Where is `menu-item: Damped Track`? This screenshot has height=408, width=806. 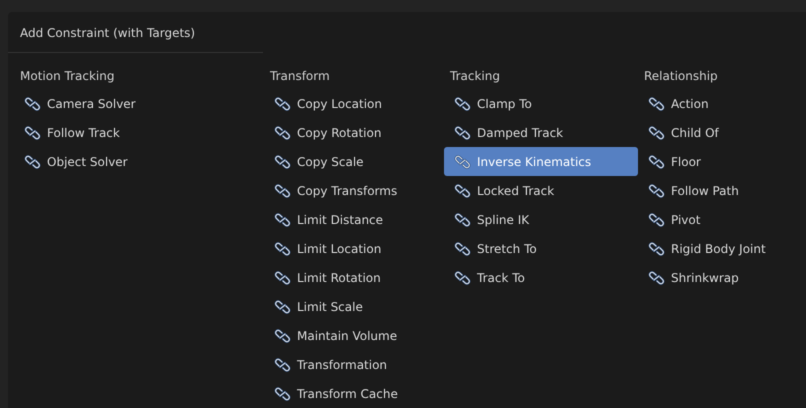 menu-item: Damped Track is located at coordinates (541, 132).